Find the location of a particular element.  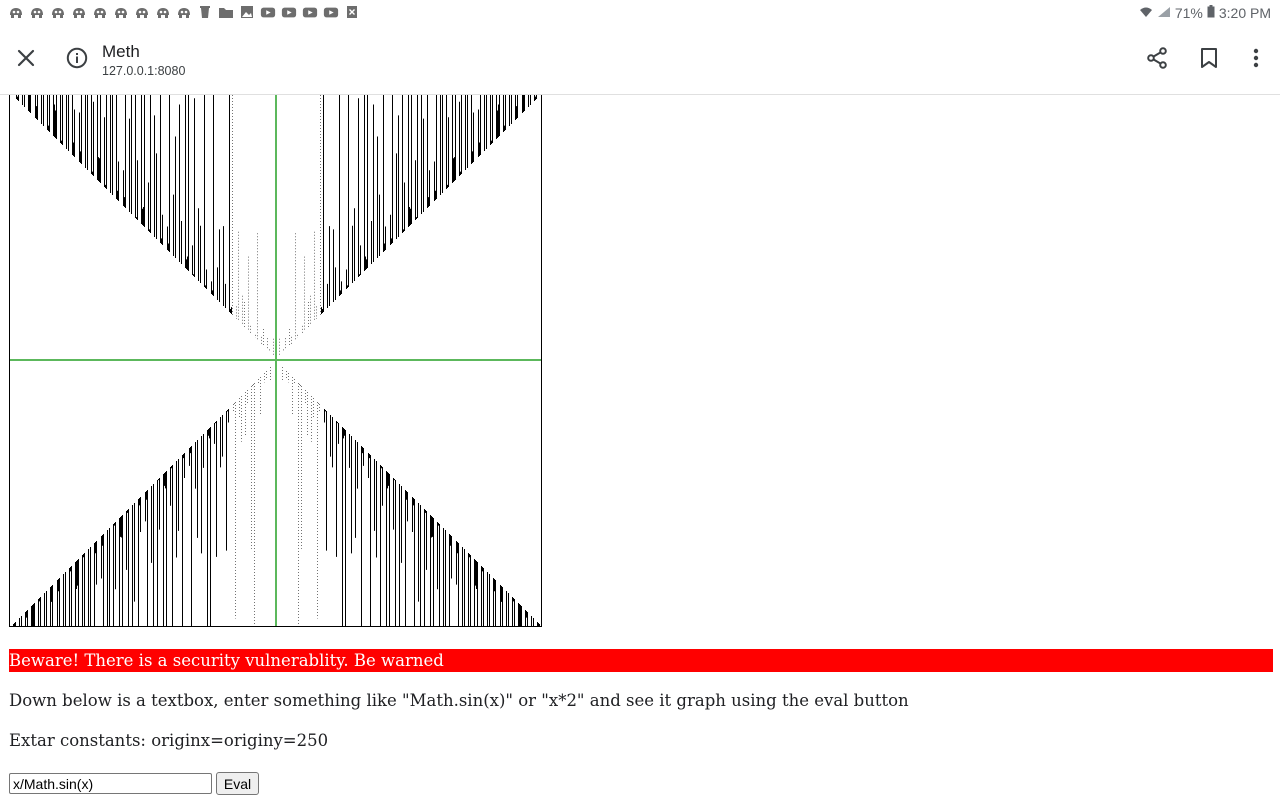

cup-icon is located at coordinates (205, 12).